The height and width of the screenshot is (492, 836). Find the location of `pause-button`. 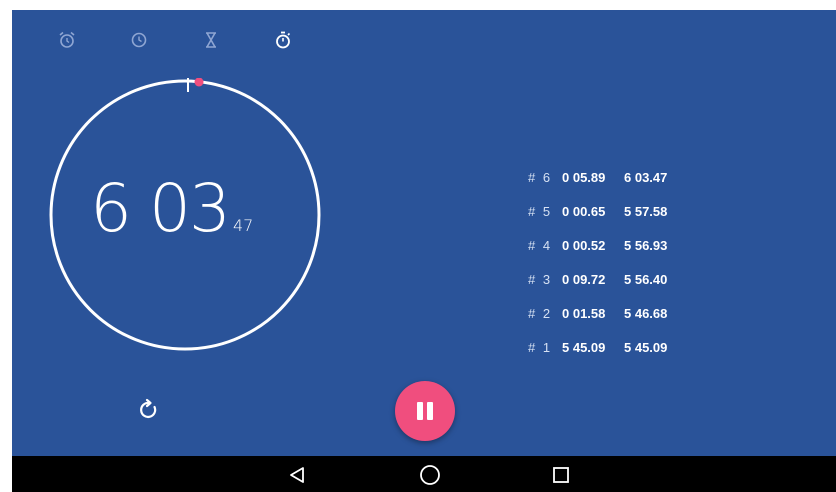

pause-button is located at coordinates (425, 411).